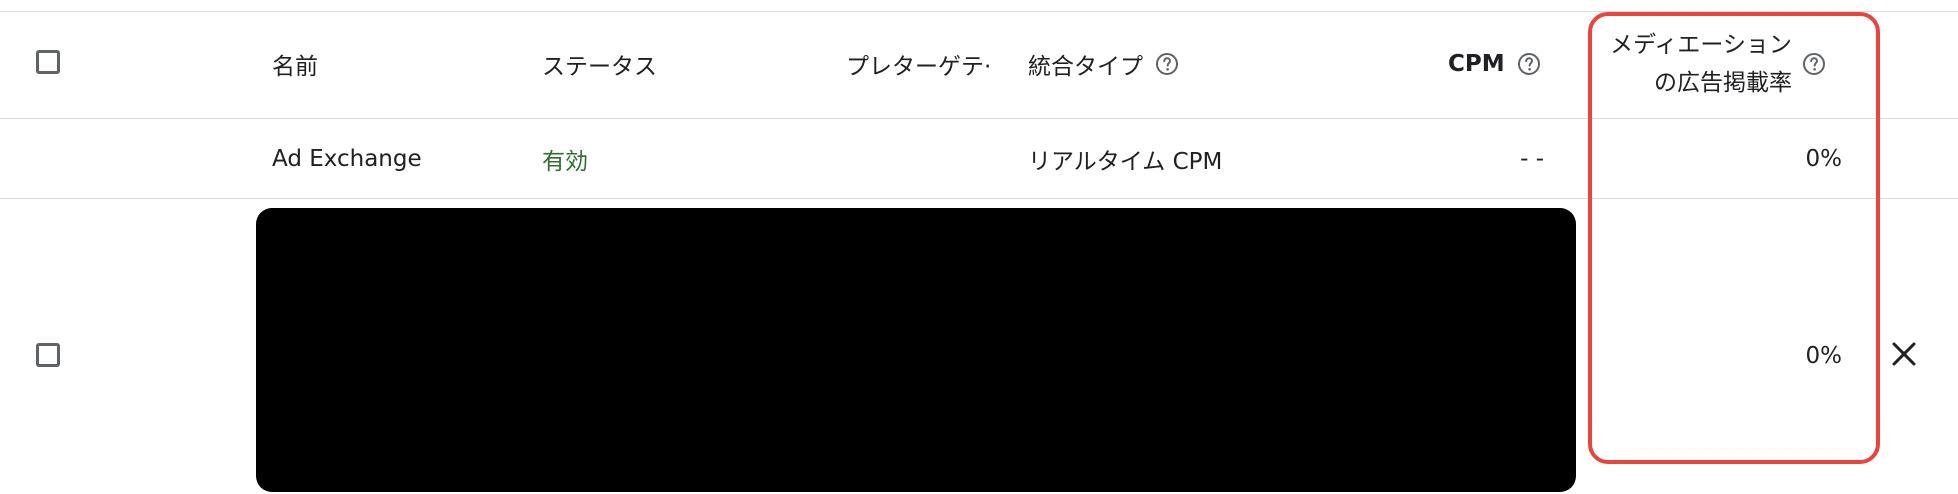 The image size is (1958, 494). I want to click on row-status: 有効, so click(565, 162).